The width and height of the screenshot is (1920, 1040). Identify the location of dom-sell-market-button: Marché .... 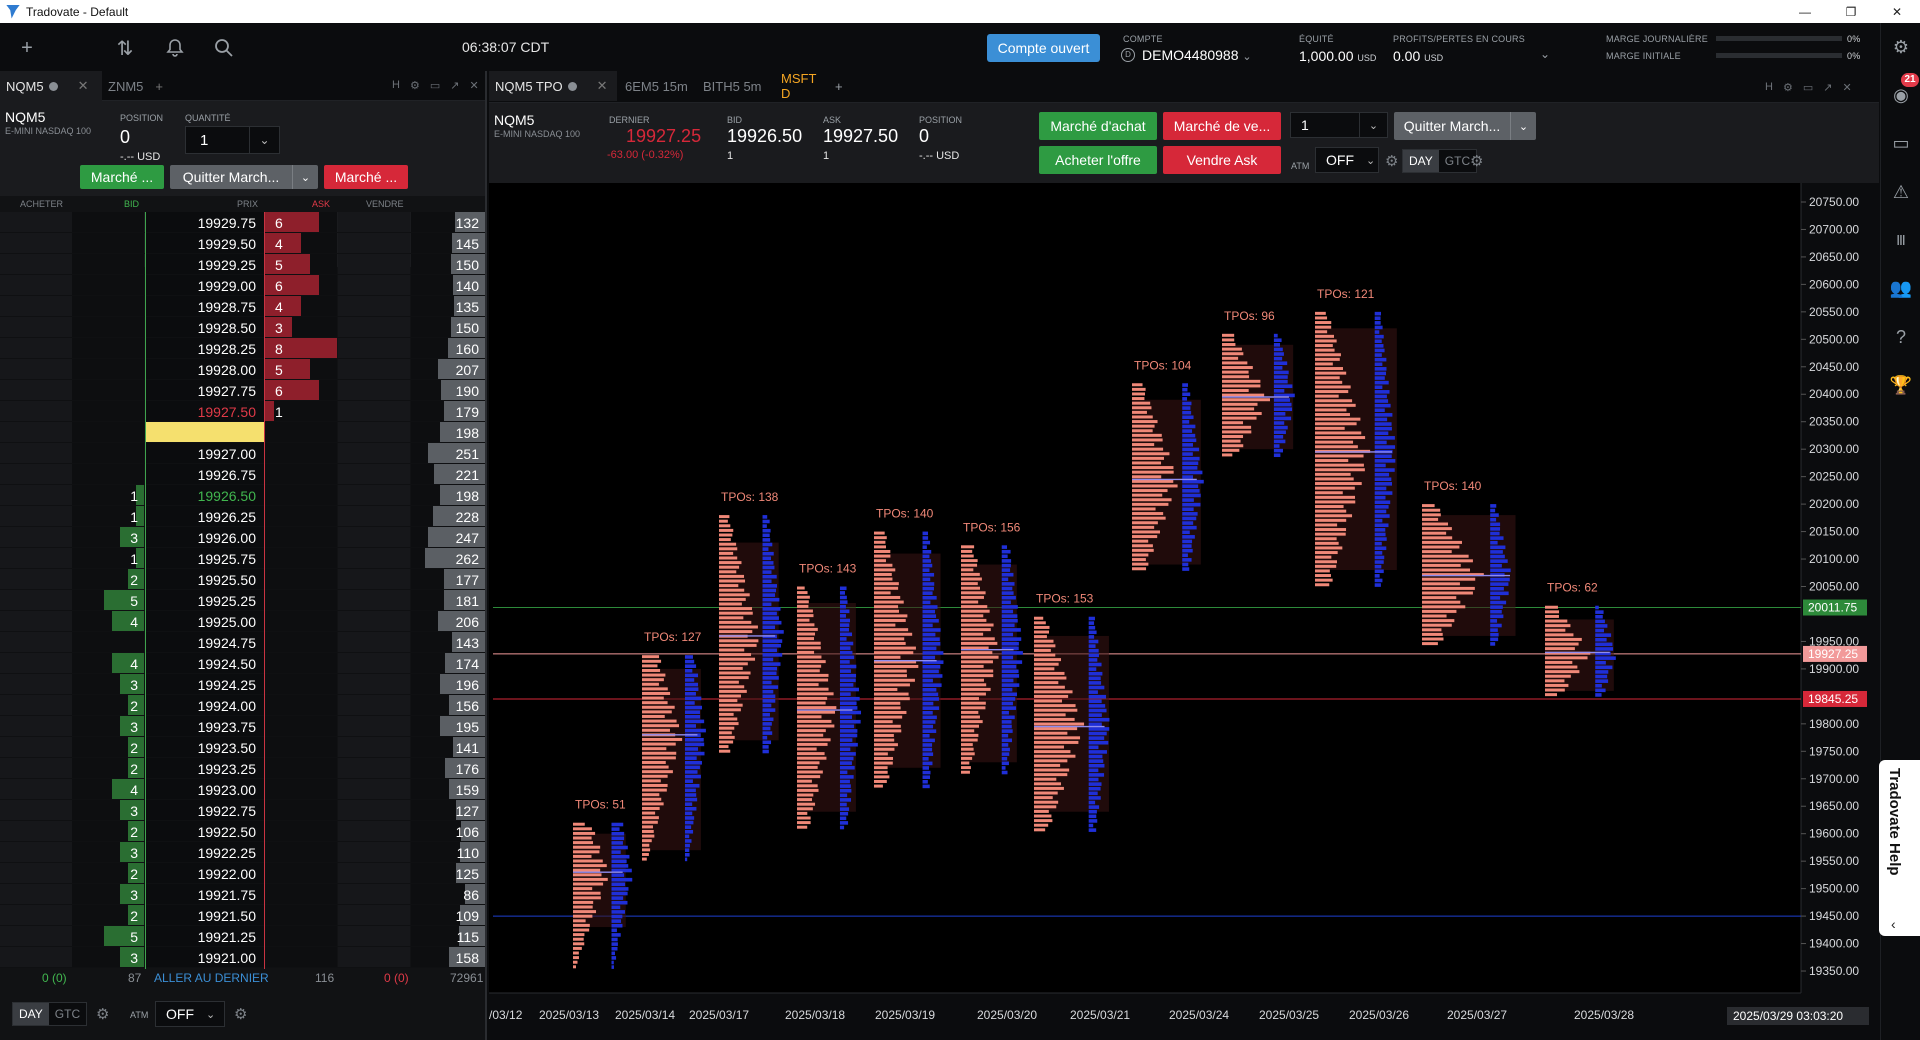
(366, 177).